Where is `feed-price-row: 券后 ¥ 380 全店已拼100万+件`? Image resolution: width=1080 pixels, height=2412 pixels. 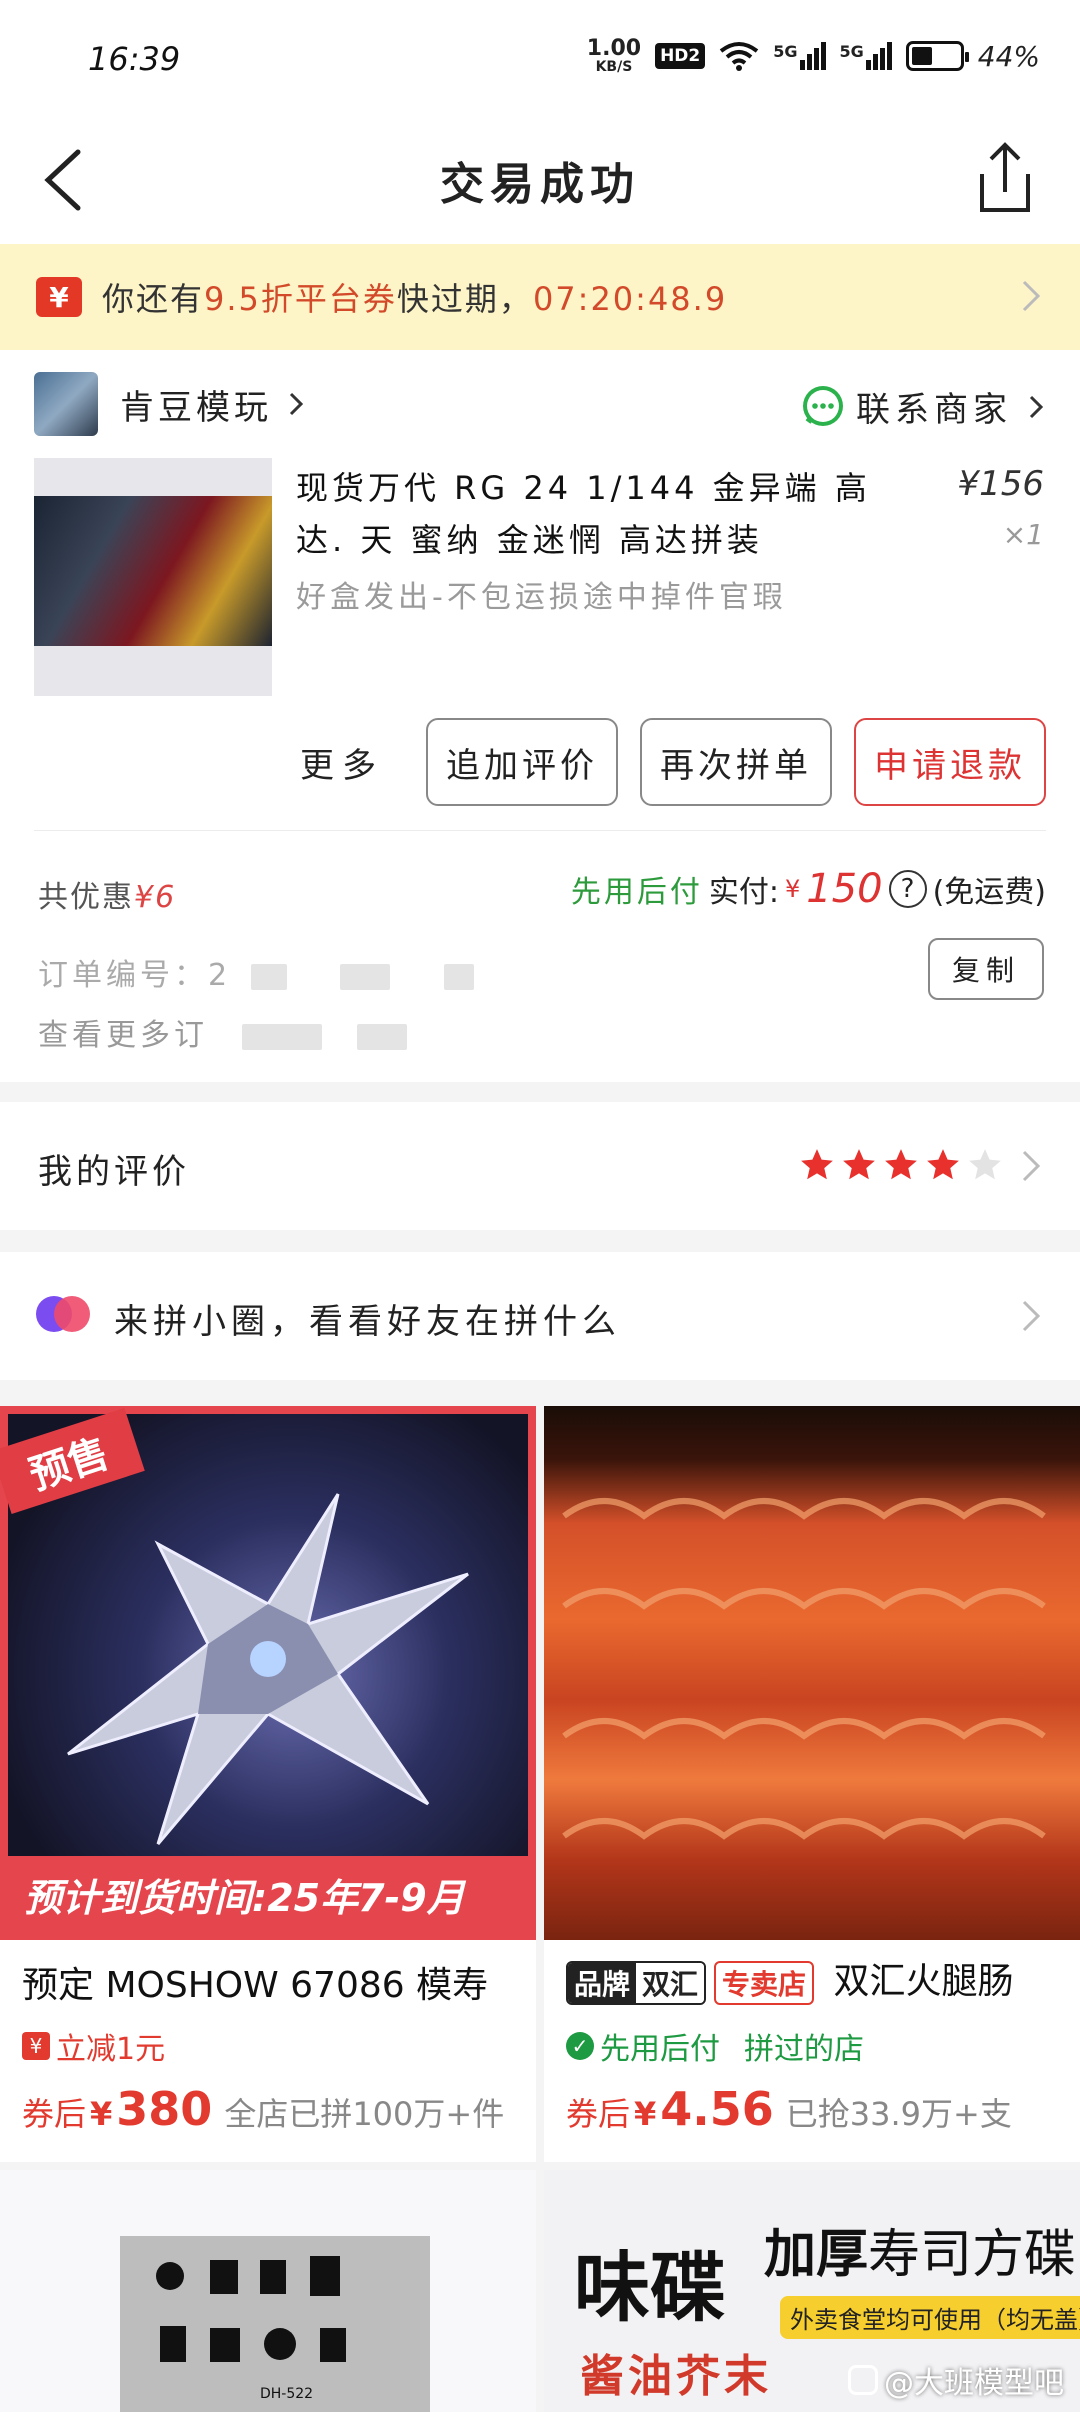 feed-price-row: 券后 ¥ 380 全店已拼100万+件 is located at coordinates (263, 2109).